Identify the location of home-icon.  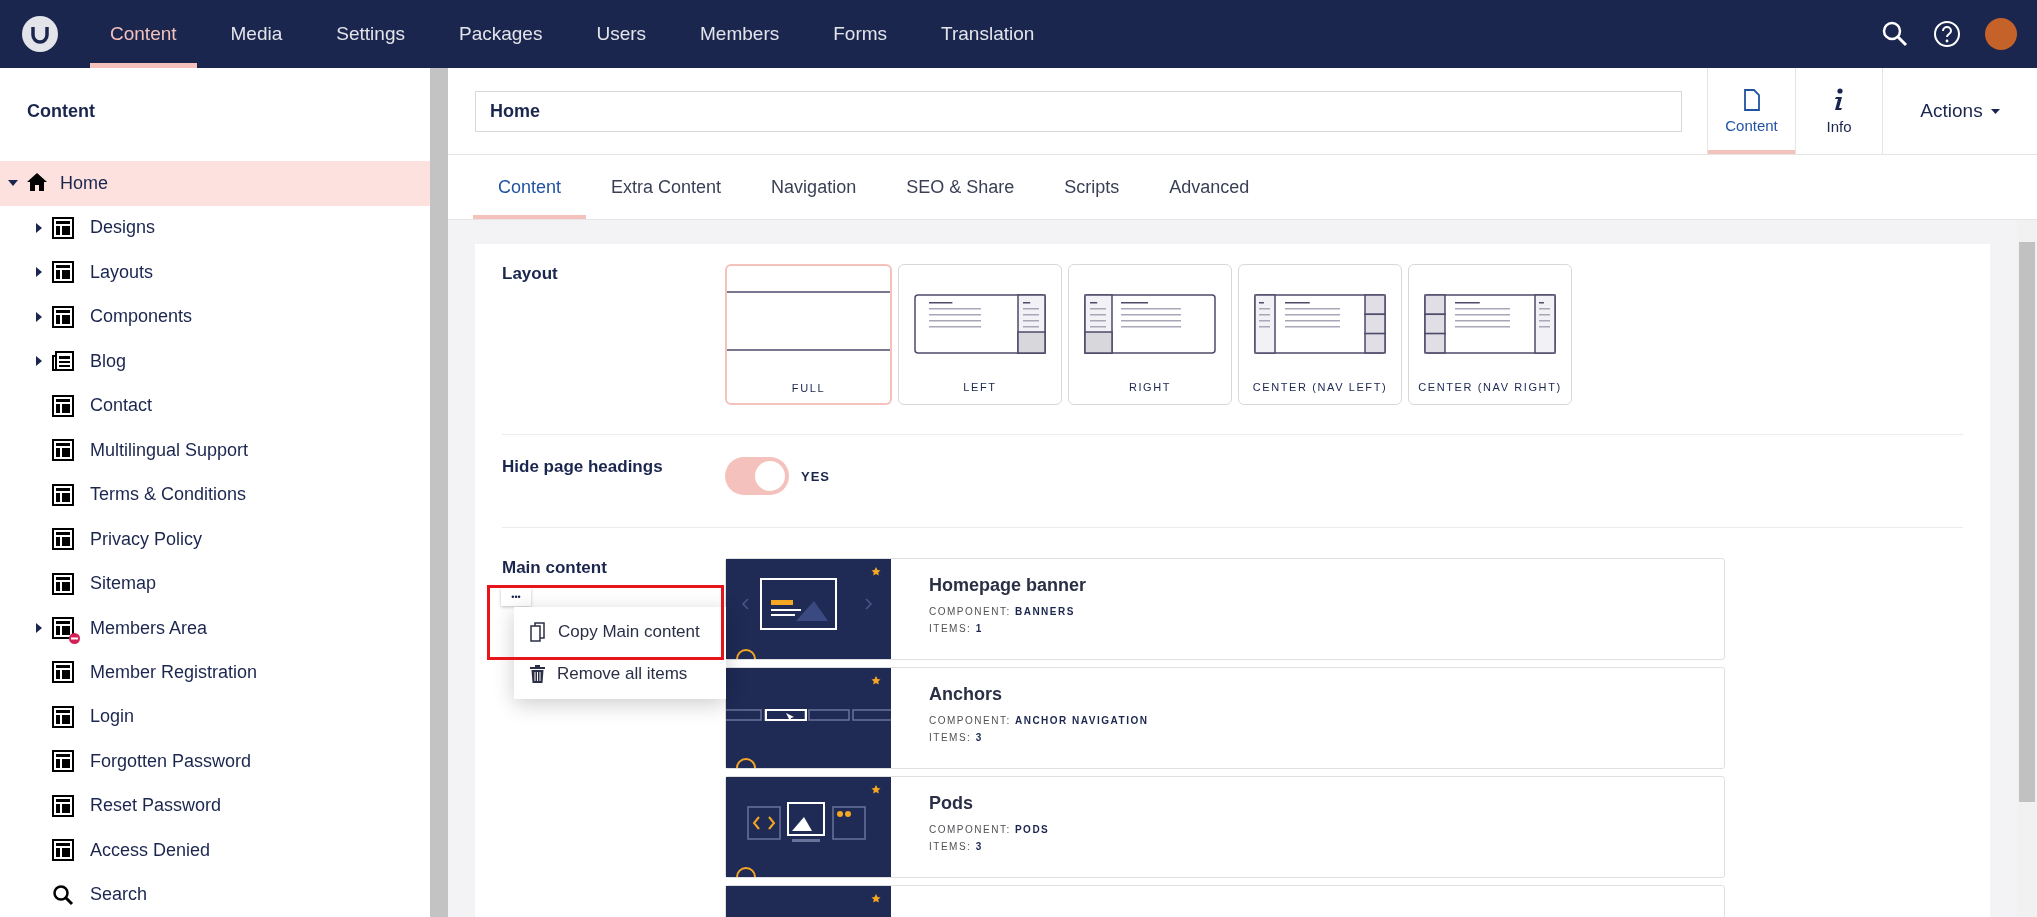
(37, 182).